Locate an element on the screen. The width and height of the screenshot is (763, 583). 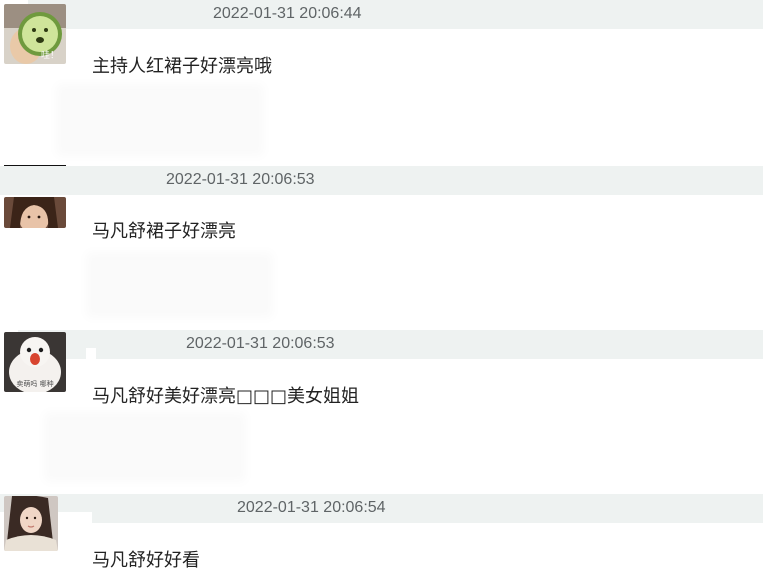
comment-header: 2022-01-31 20:06:54 is located at coordinates (381, 508).